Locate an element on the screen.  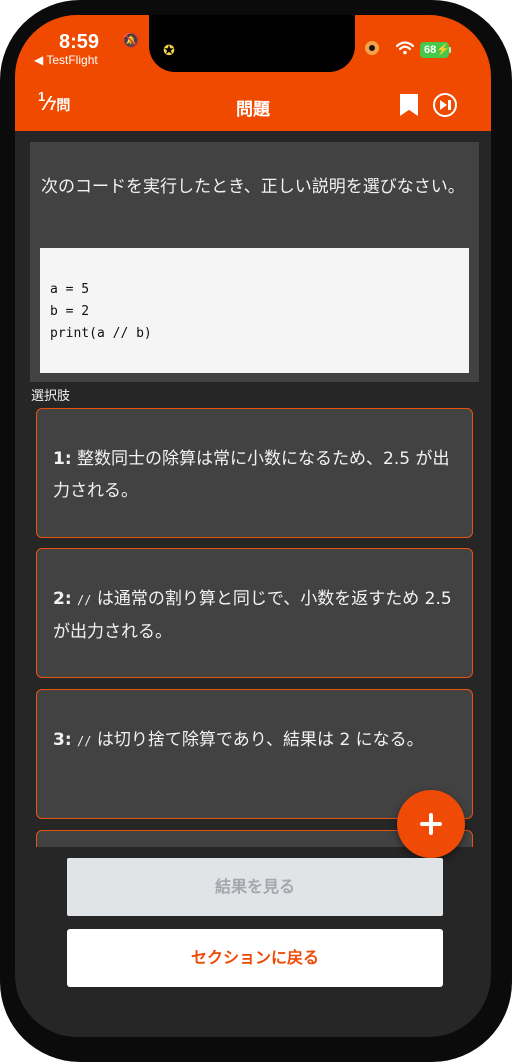
view-result-button: 結果を見る is located at coordinates (255, 887).